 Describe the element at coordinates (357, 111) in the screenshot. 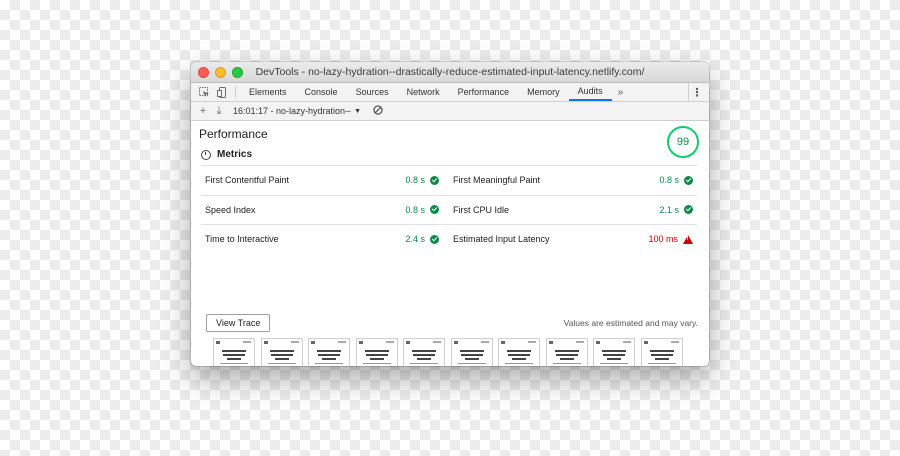

I see `chevron-down-icon: ▼` at that location.